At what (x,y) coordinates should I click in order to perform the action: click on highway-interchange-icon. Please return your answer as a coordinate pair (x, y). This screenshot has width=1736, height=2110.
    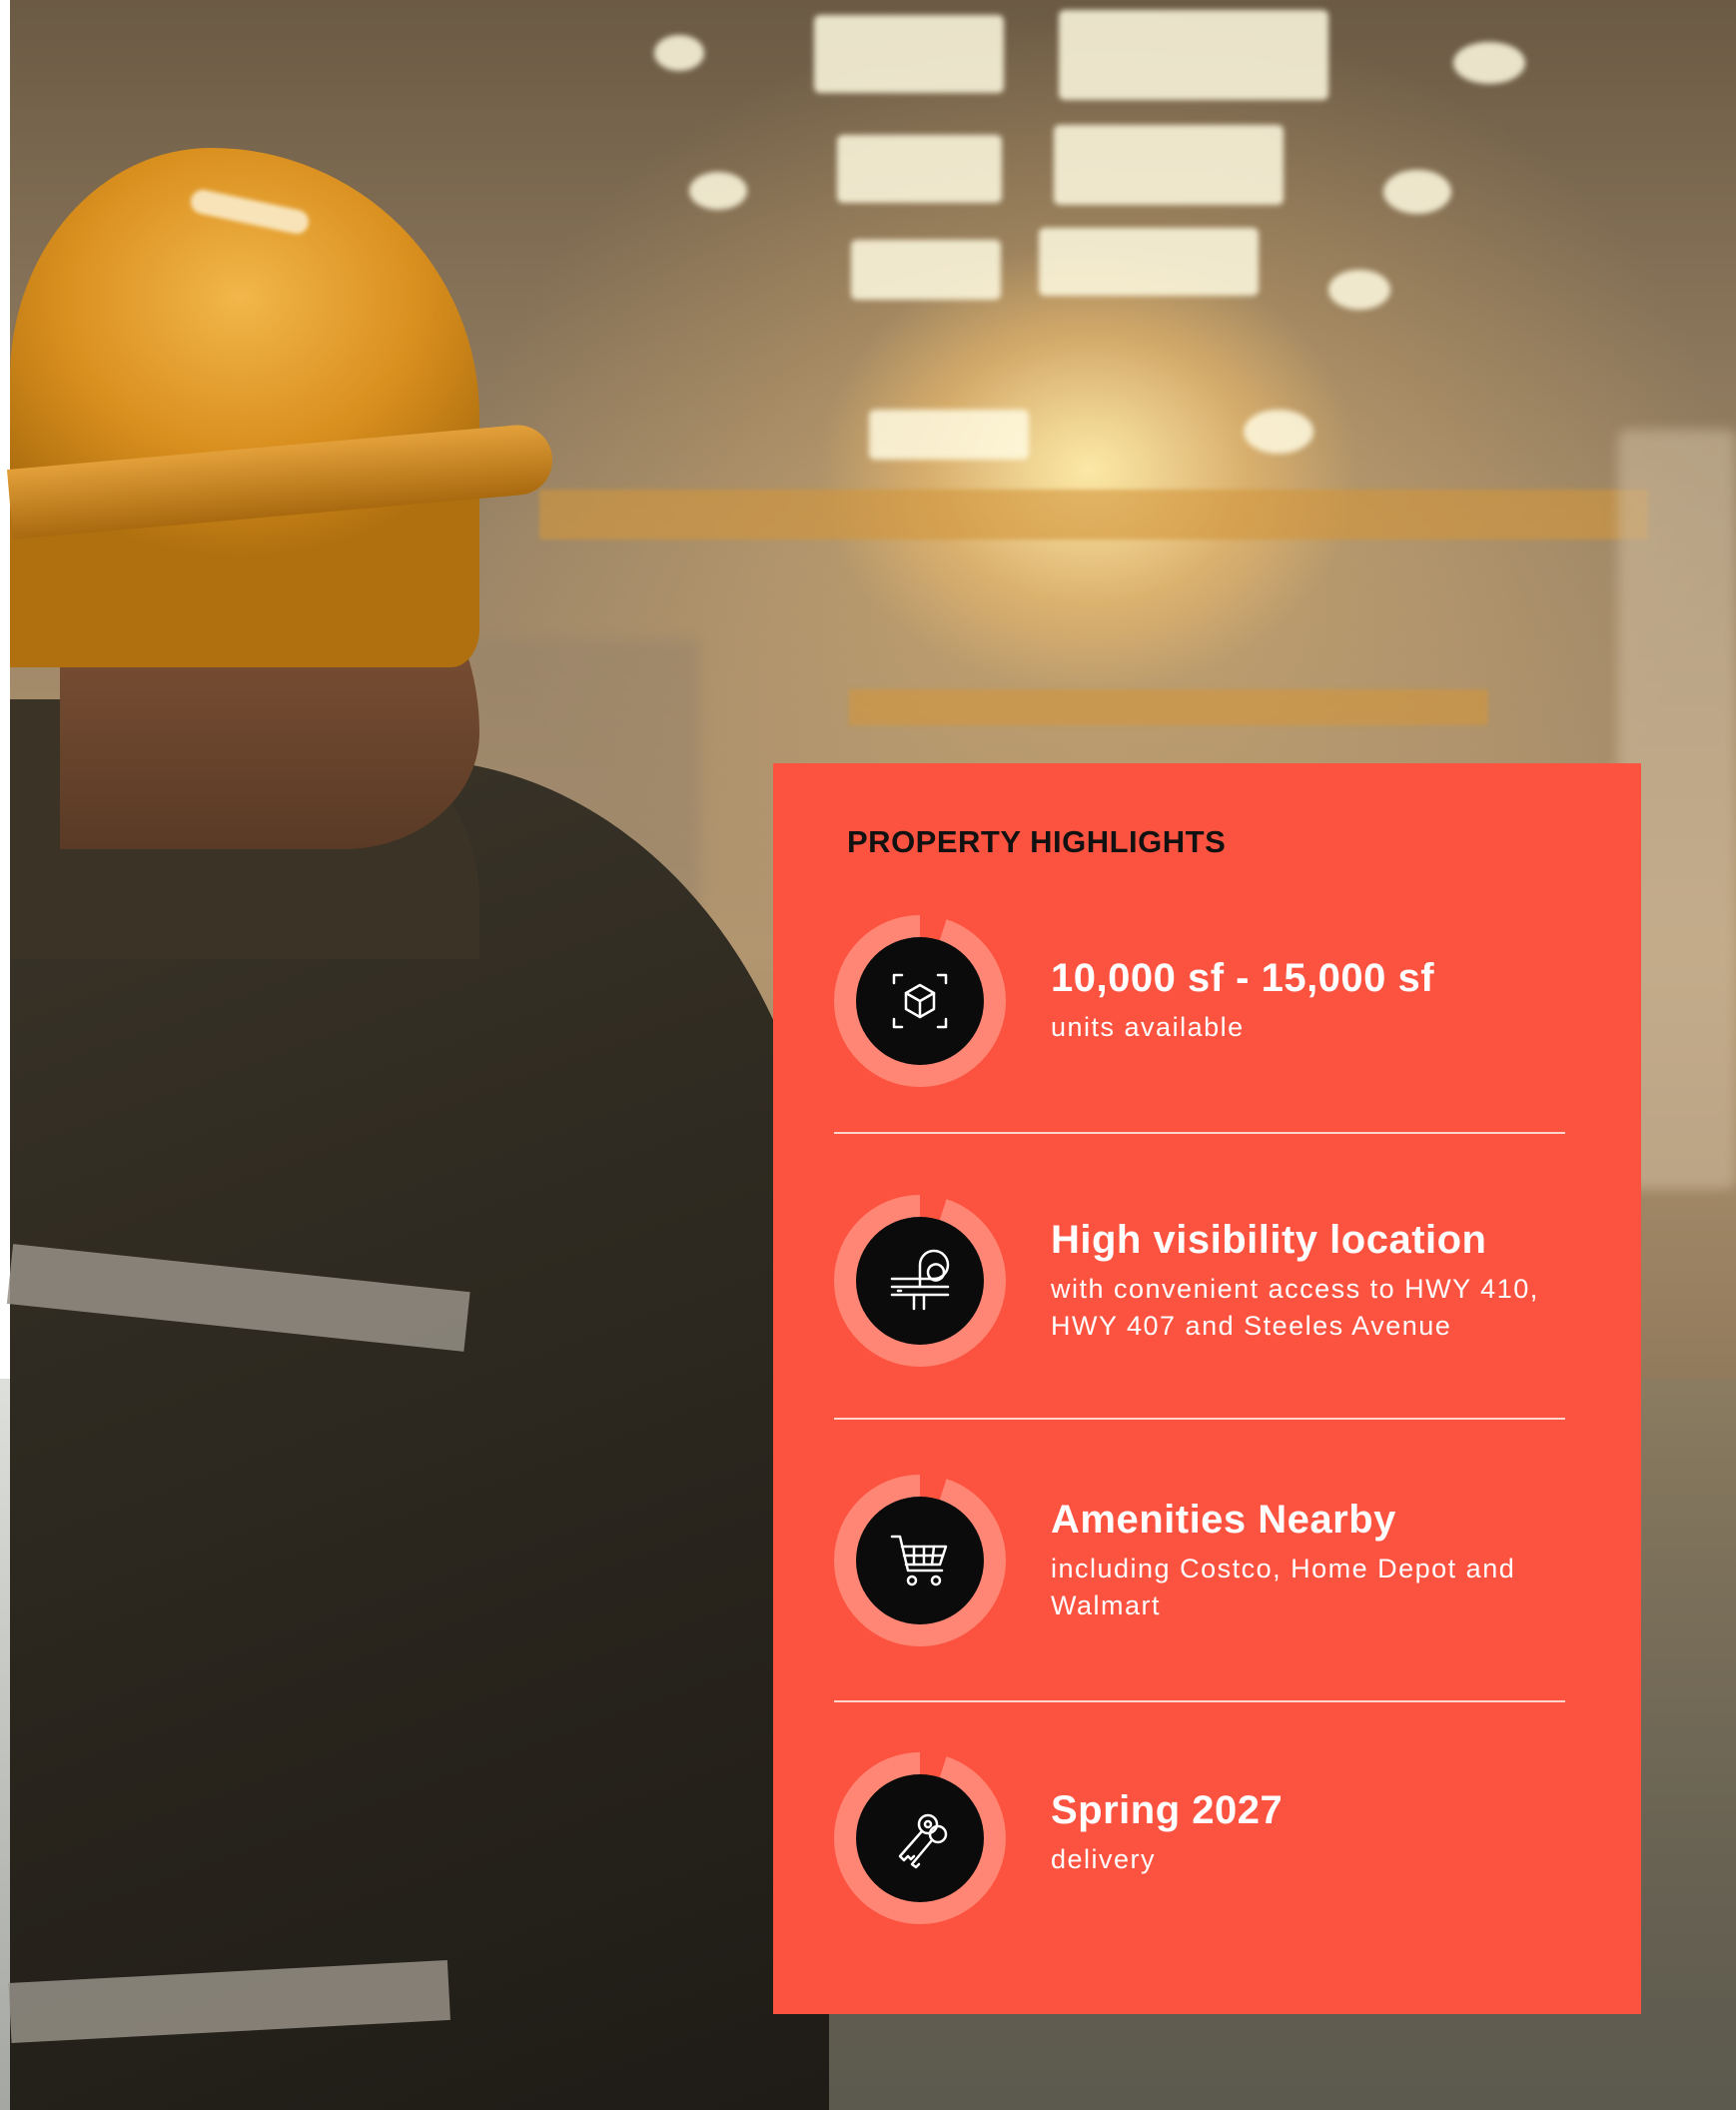
    Looking at the image, I should click on (920, 1280).